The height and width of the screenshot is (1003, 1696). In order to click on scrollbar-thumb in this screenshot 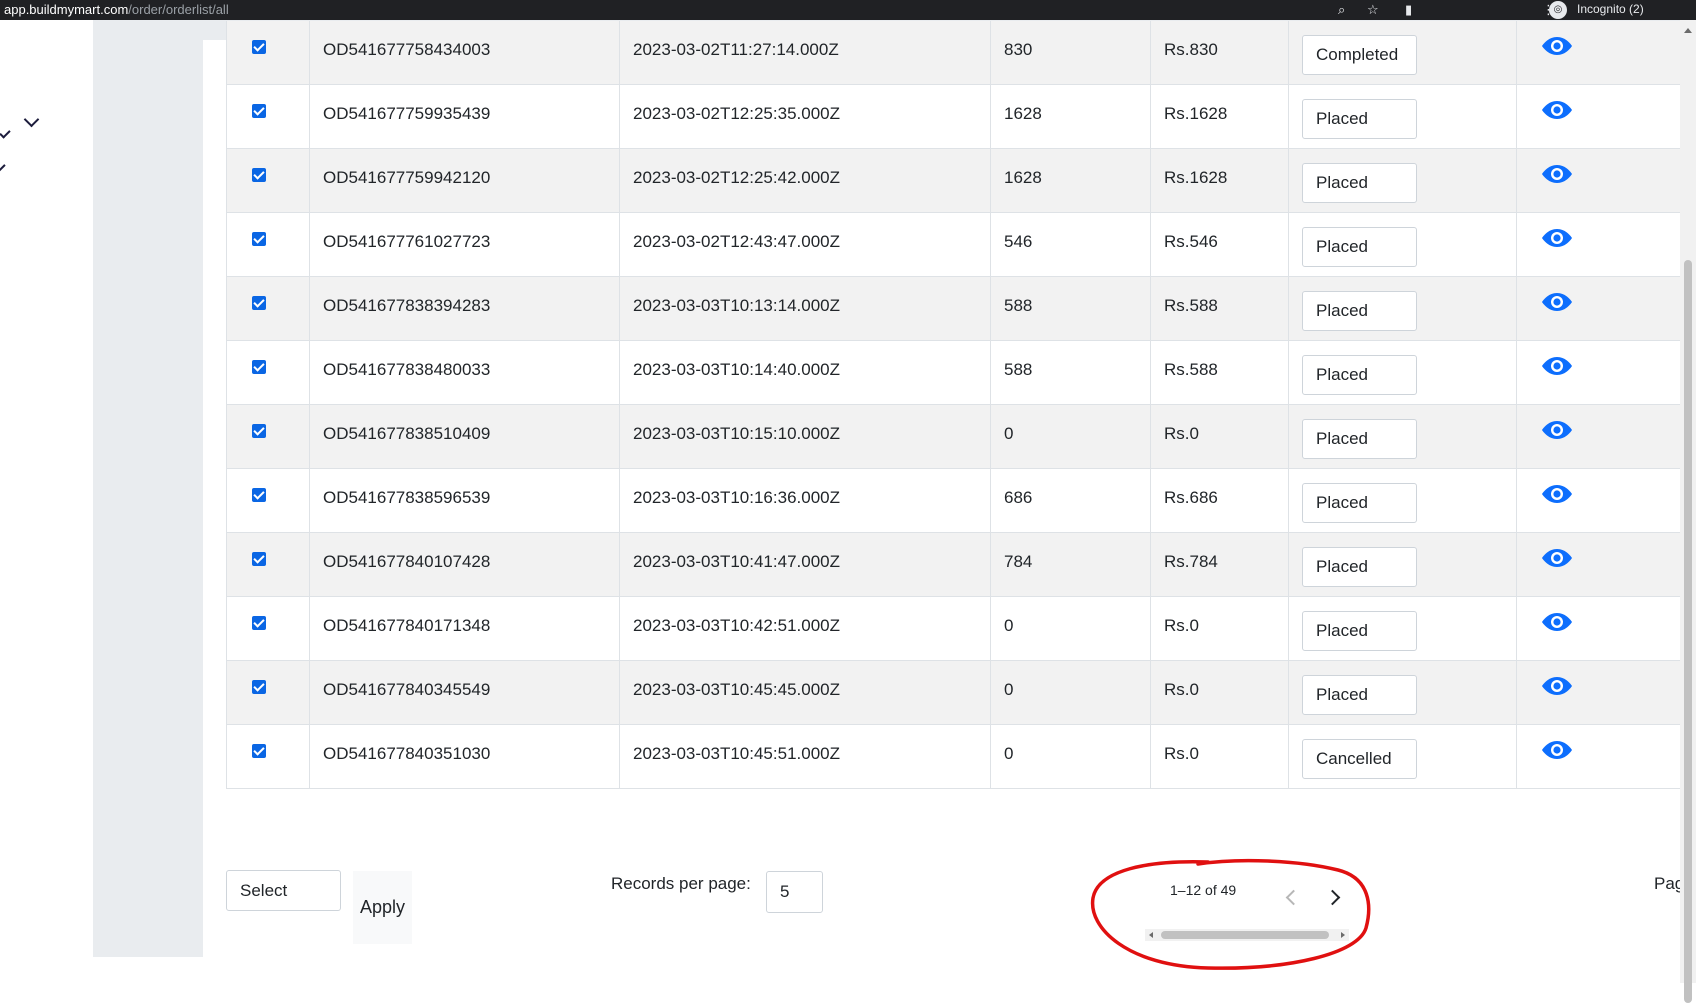, I will do `click(1688, 631)`.